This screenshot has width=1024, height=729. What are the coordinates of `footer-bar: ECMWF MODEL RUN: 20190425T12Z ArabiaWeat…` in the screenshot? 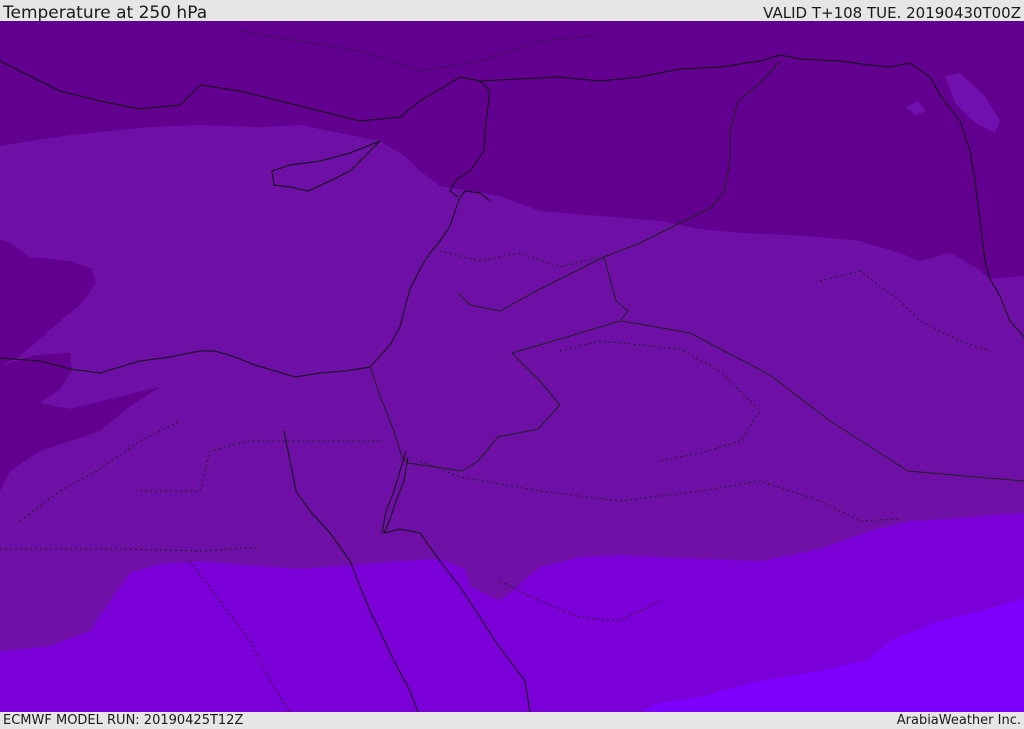 It's located at (512, 720).